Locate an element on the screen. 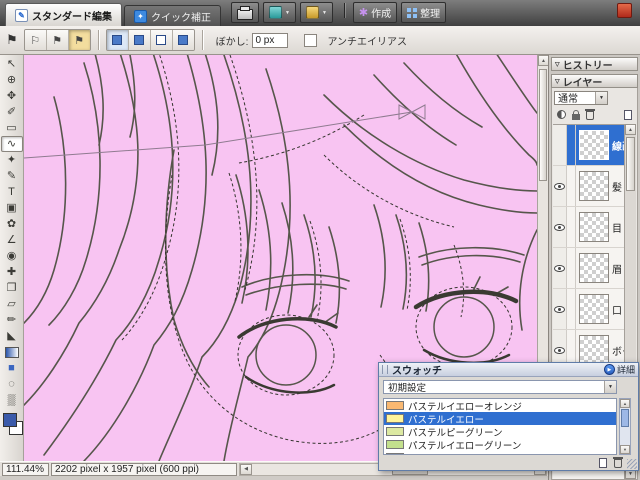 This screenshot has width=640, height=480. create-button: ✱ 作成 is located at coordinates (375, 12).